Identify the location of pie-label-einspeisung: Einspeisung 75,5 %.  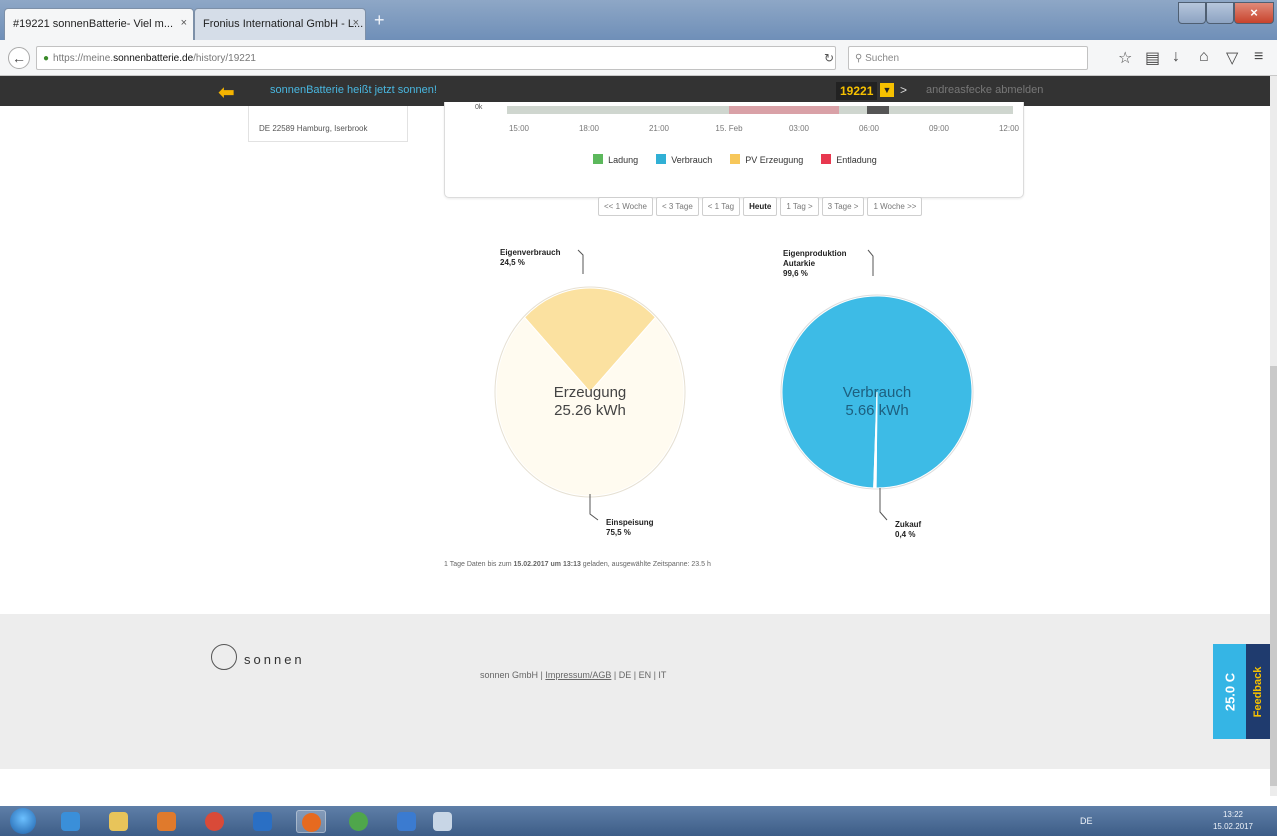
(630, 528).